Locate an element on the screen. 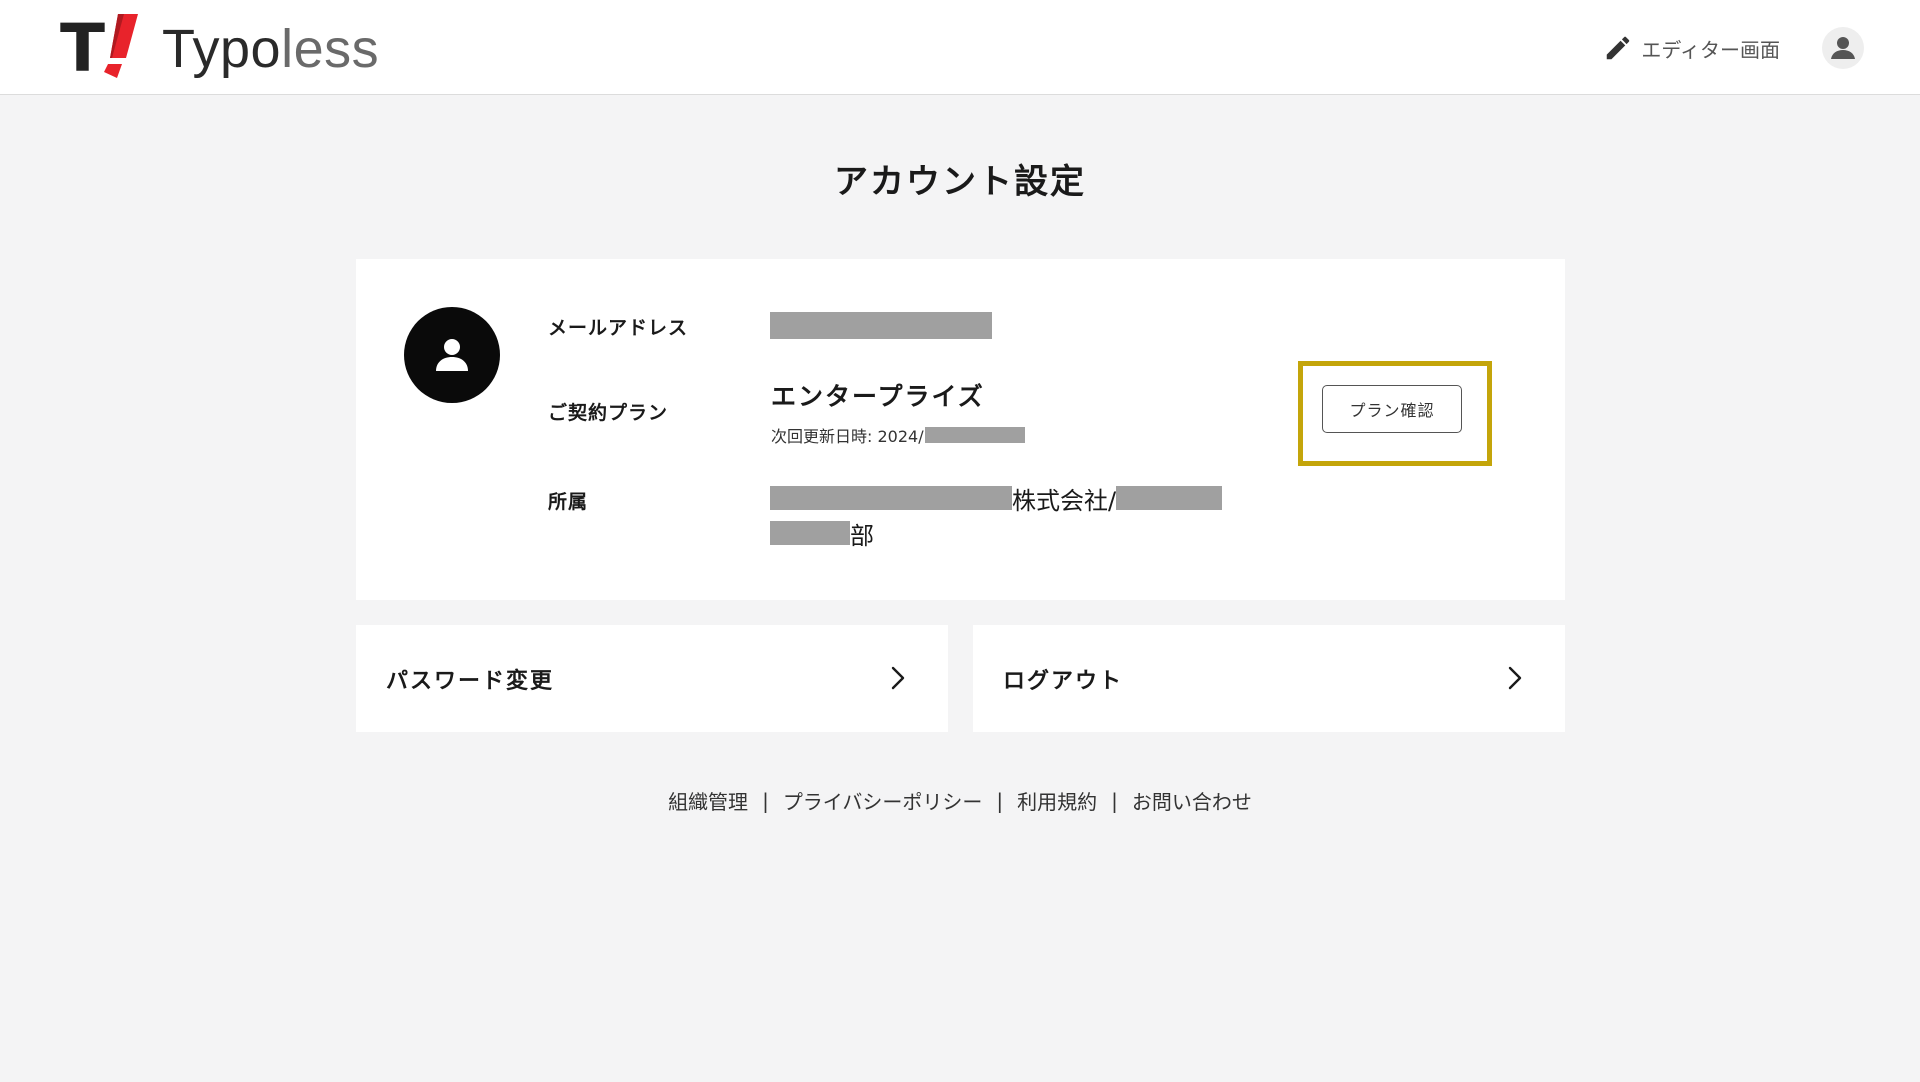 The width and height of the screenshot is (1920, 1082). renewal-date: 次回更新日時: 2024/ is located at coordinates (898, 435).